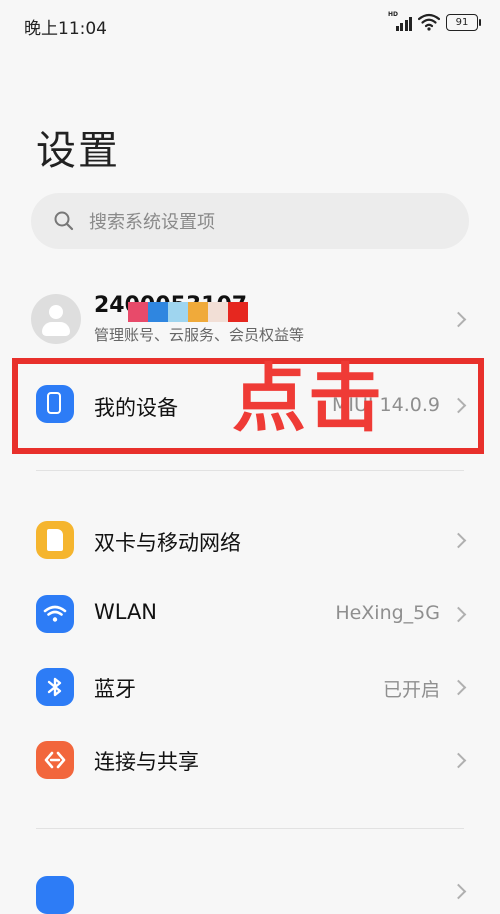 This screenshot has width=500, height=914. What do you see at coordinates (55, 895) in the screenshot?
I see `app-icon` at bounding box center [55, 895].